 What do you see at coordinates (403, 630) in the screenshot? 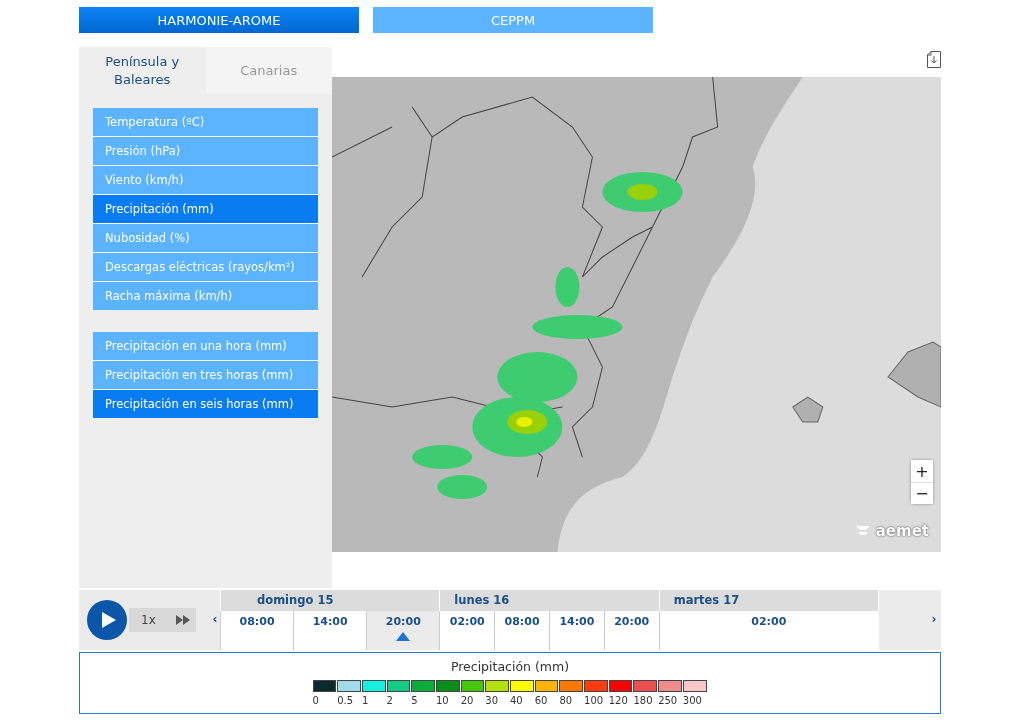
I see `time-slot: 20:00` at bounding box center [403, 630].